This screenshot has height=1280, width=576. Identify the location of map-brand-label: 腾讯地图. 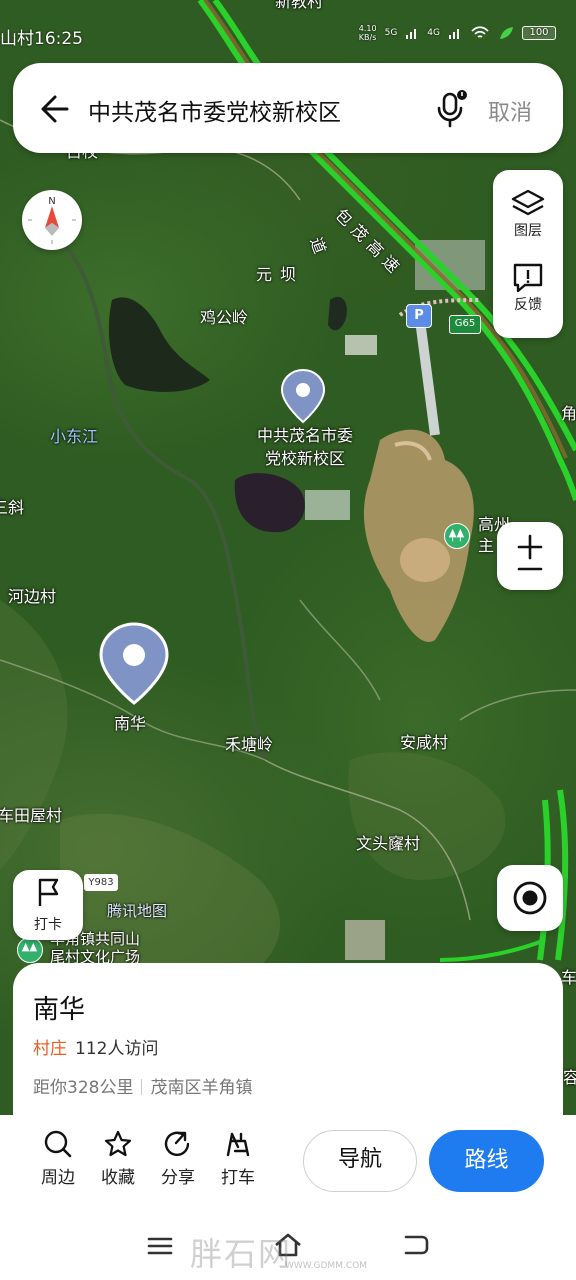
(137, 911).